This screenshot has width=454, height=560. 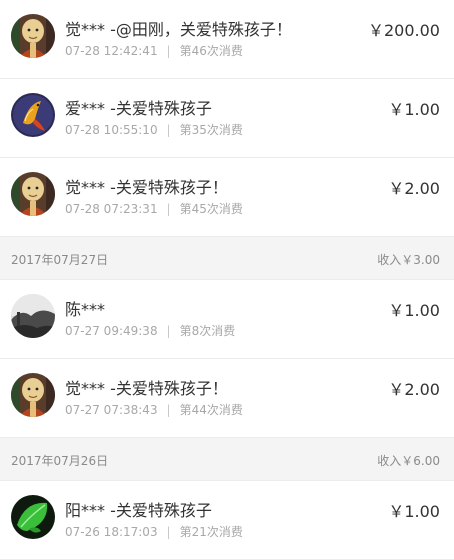 I want to click on date-group-header: 2017年07月27日 收入￥3.00, so click(x=227, y=258).